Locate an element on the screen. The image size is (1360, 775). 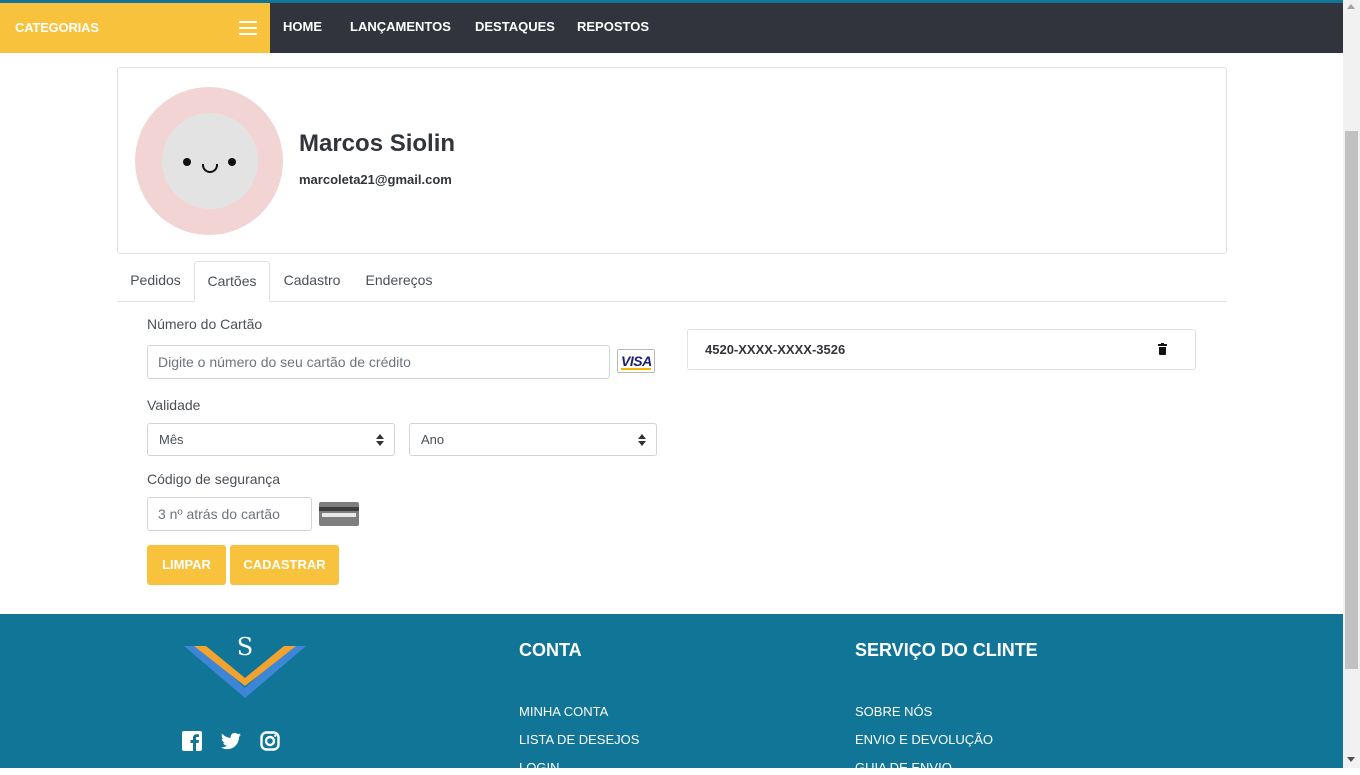
nav-link-home: HOME is located at coordinates (302, 26).